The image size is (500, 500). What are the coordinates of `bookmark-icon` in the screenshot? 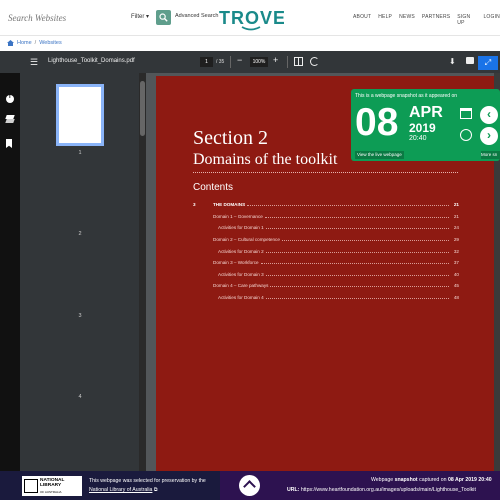 It's located at (9, 143).